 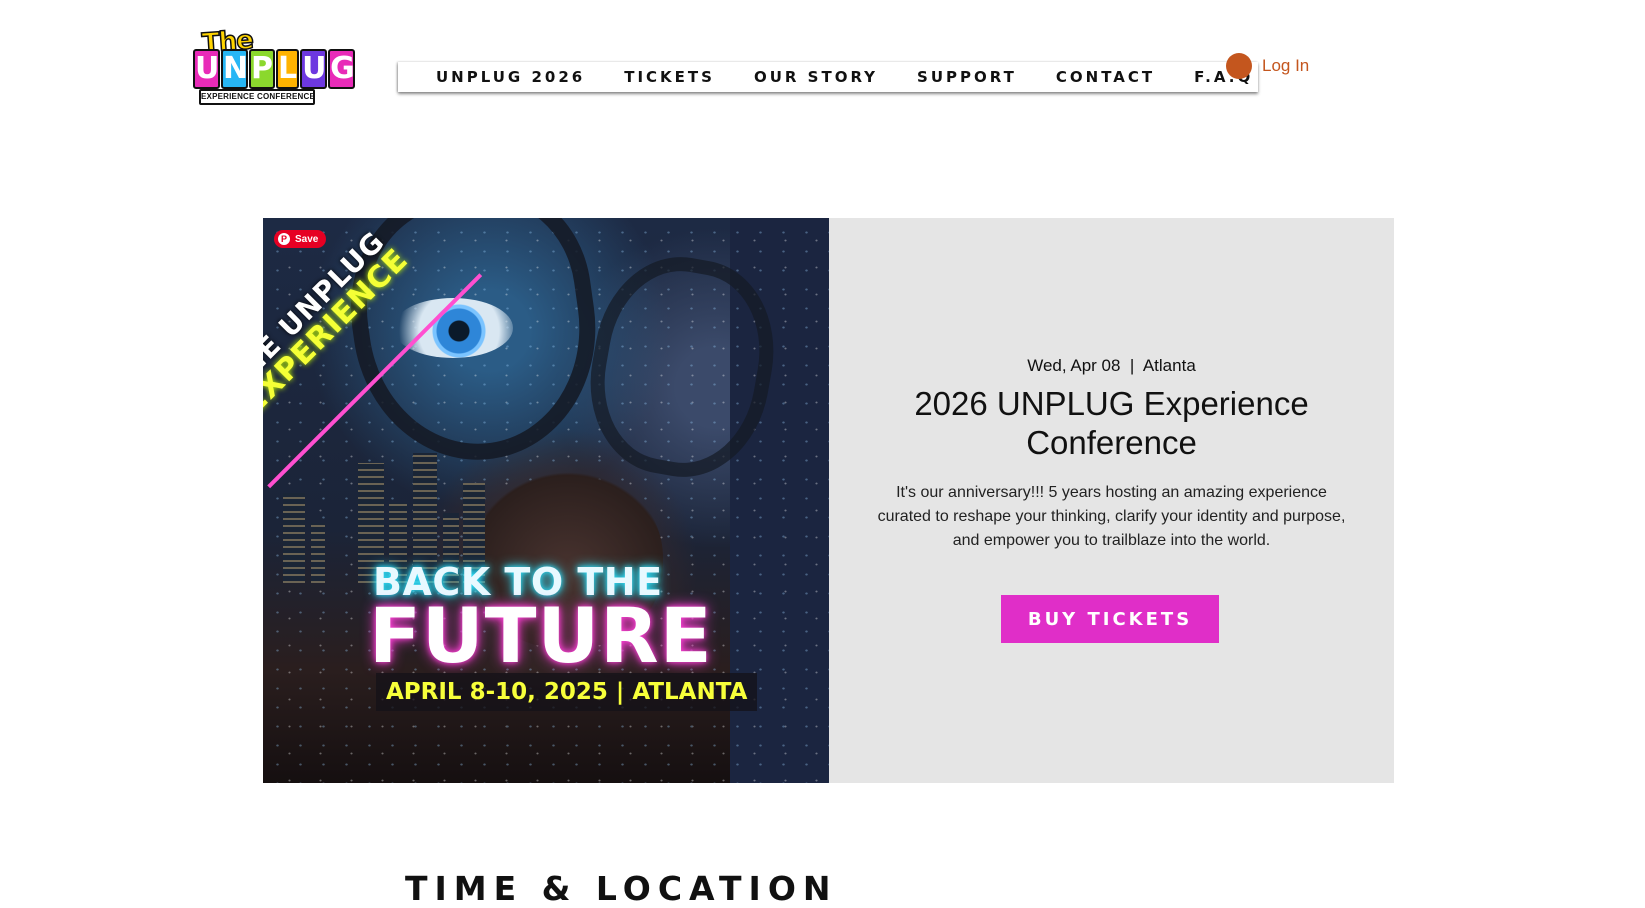 I want to click on nav-item-unplug-2026: UNPLUG 2026, so click(x=510, y=77).